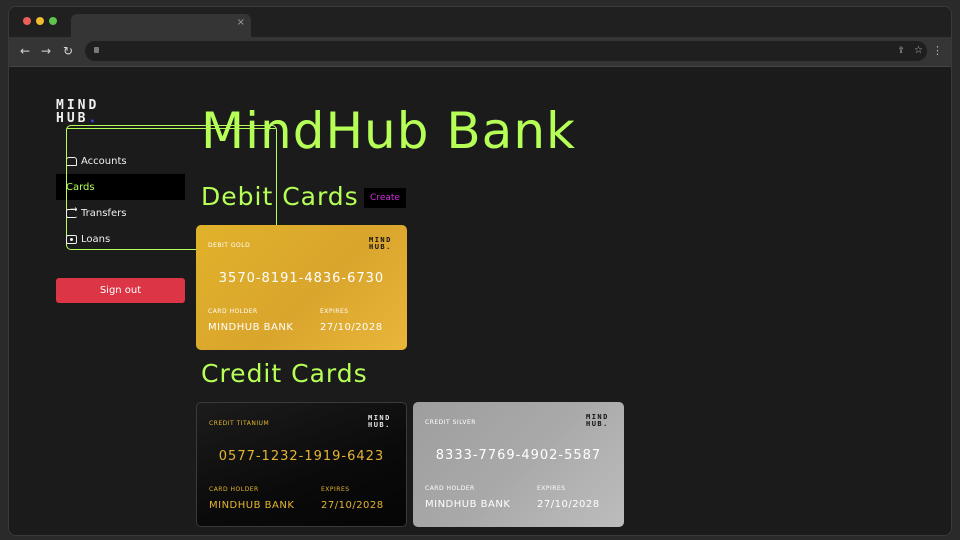 This screenshot has height=540, width=960. What do you see at coordinates (241, 22) in the screenshot?
I see `tab-close-icon: ×` at bounding box center [241, 22].